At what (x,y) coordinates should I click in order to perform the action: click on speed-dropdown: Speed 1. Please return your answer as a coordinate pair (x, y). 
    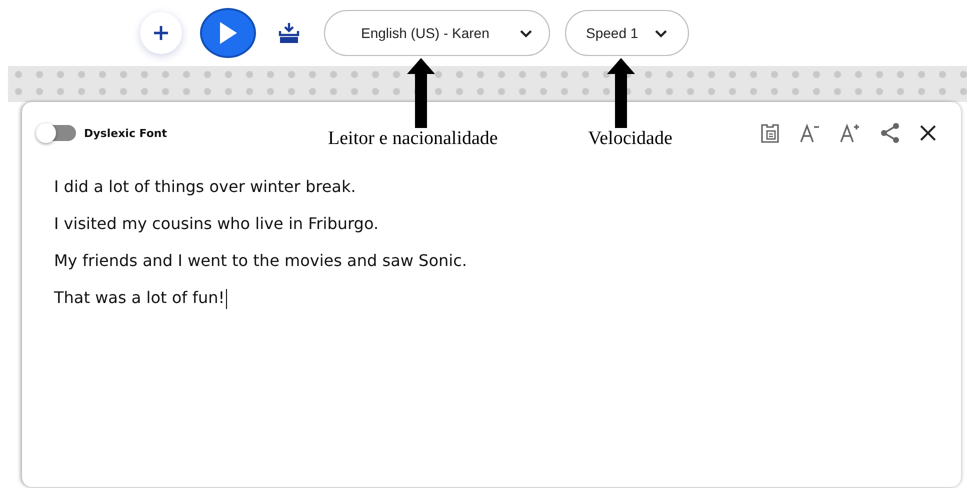
    Looking at the image, I should click on (627, 33).